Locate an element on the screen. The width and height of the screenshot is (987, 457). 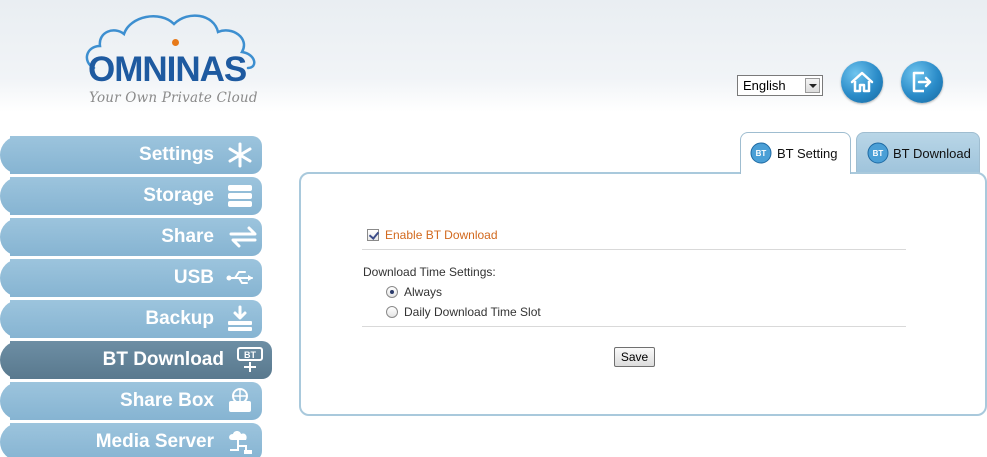
share-arrows-icon is located at coordinates (243, 237).